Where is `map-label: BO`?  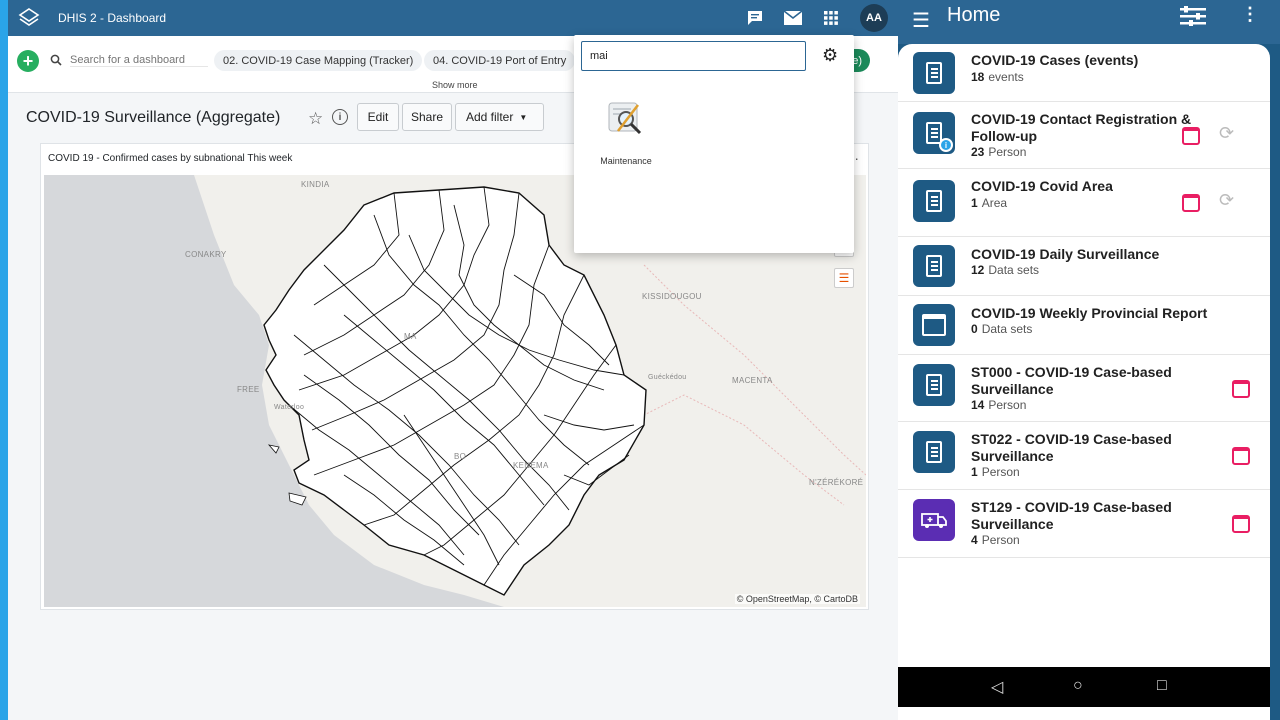 map-label: BO is located at coordinates (460, 456).